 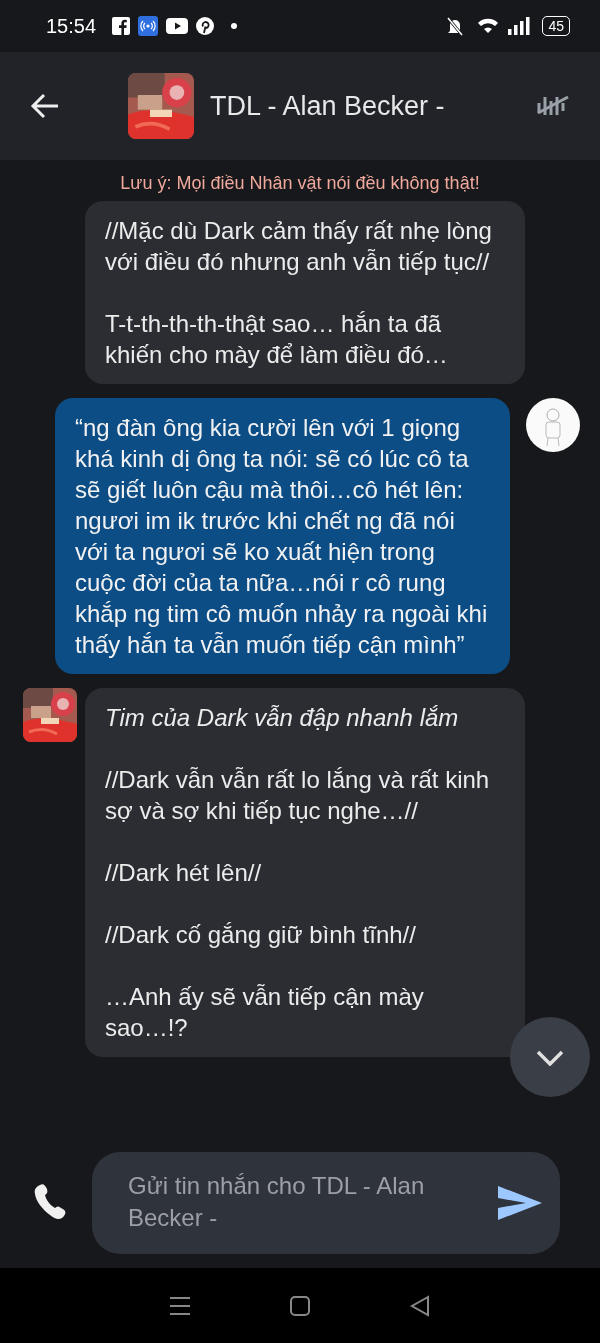 What do you see at coordinates (488, 26) in the screenshot?
I see `wifi-icon` at bounding box center [488, 26].